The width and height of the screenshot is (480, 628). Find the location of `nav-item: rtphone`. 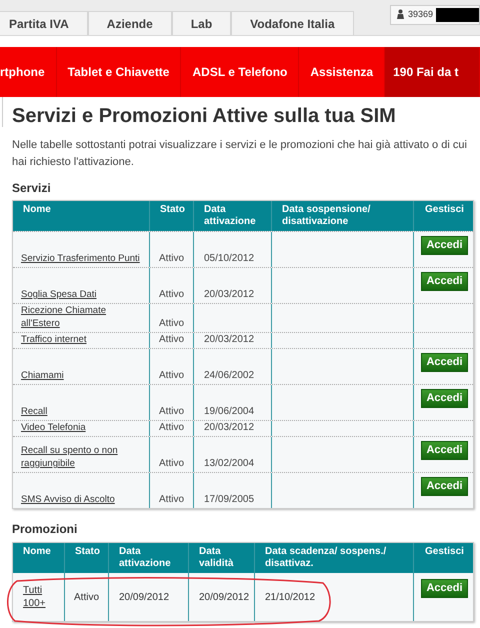

nav-item: rtphone is located at coordinates (28, 72).